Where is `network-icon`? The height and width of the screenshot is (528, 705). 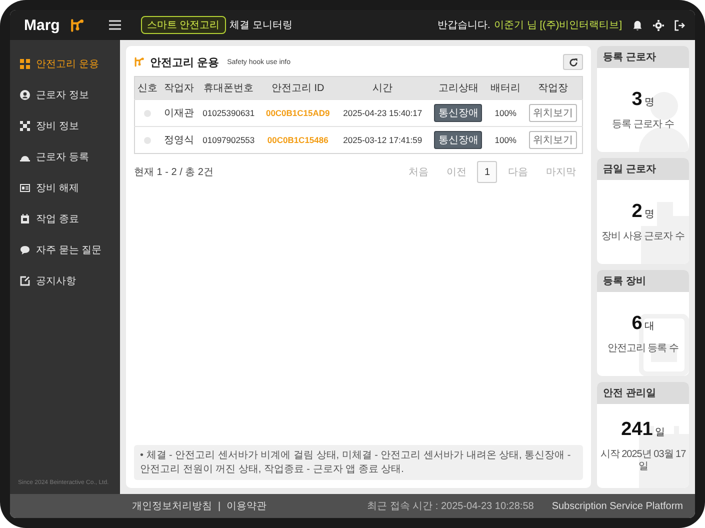
network-icon is located at coordinates (25, 126).